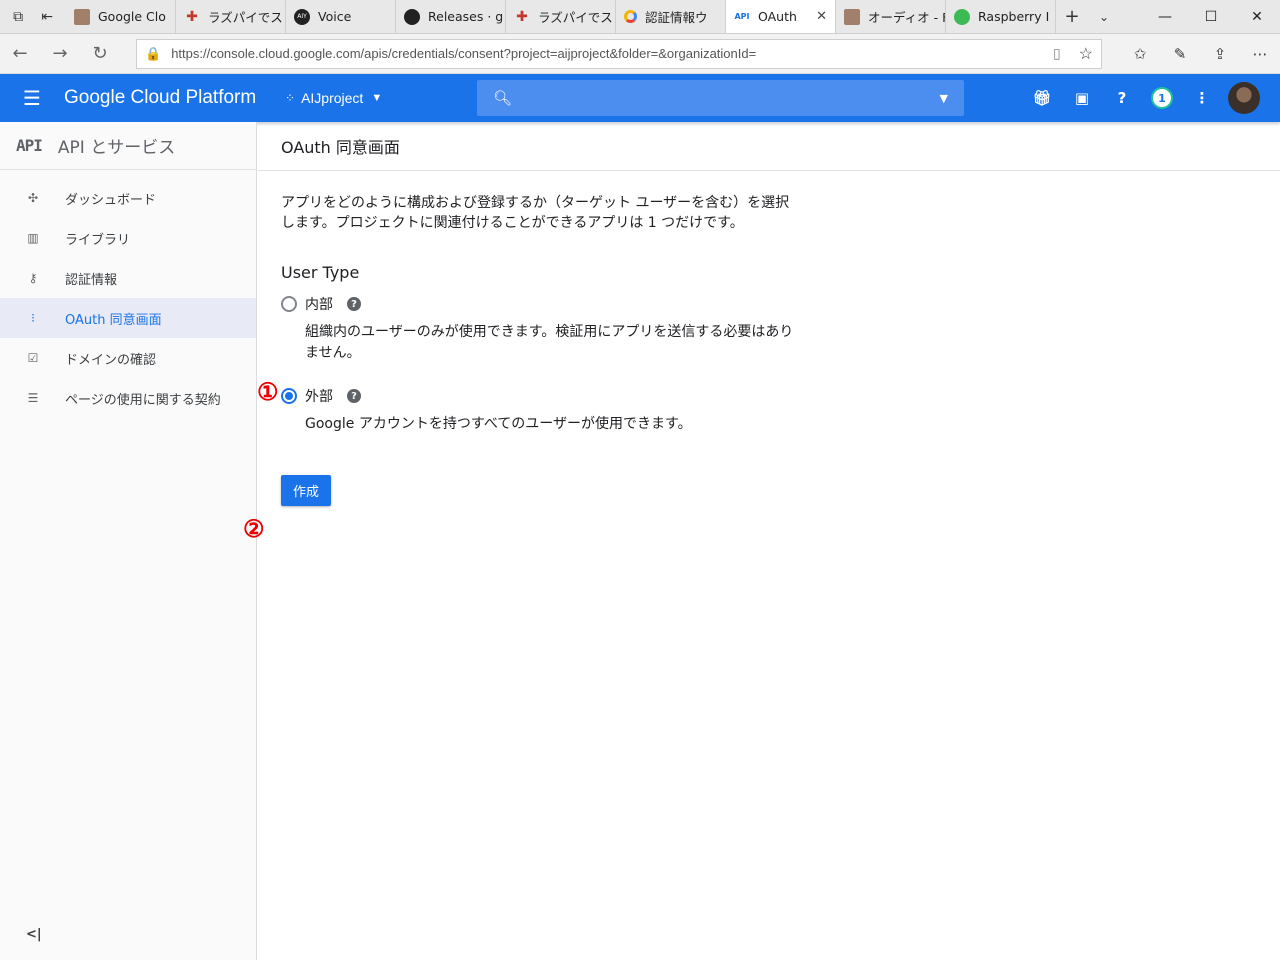 The height and width of the screenshot is (960, 1280). What do you see at coordinates (780, 396) in the screenshot?
I see `option-external: 外部 ?` at bounding box center [780, 396].